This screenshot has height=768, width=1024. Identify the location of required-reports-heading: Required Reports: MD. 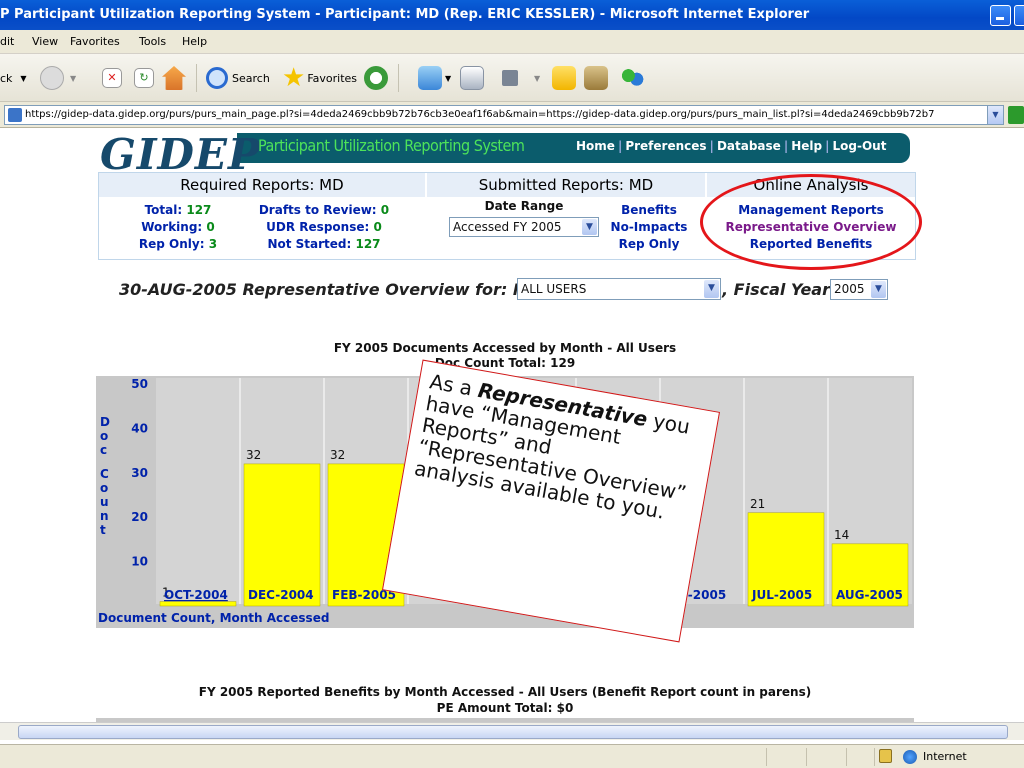
(262, 185).